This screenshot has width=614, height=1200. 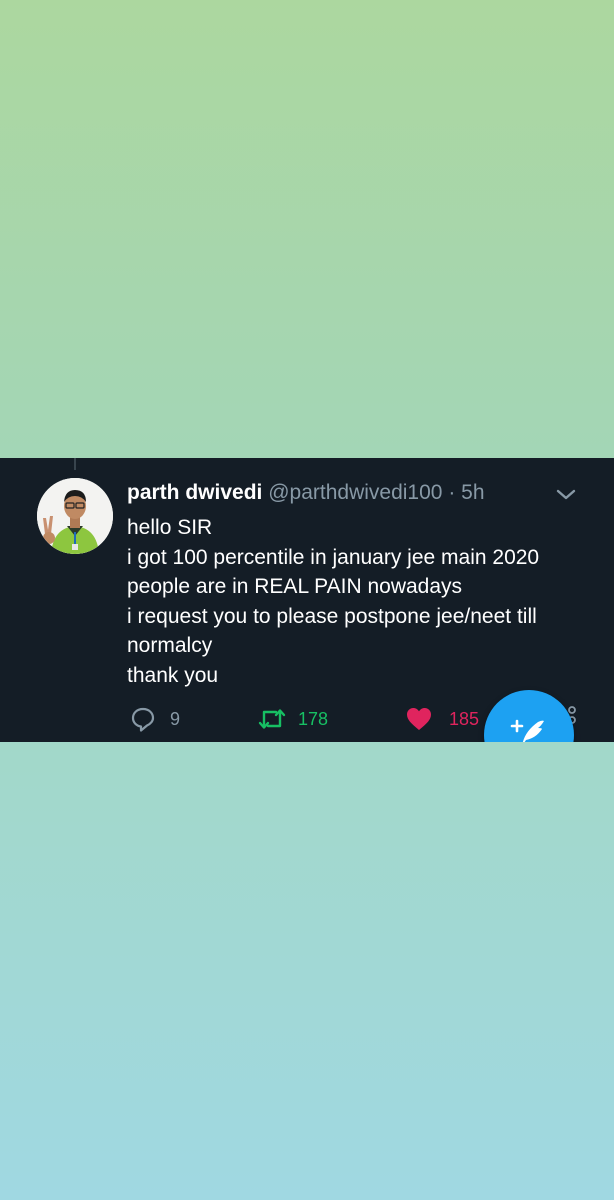 I want to click on like-count: 185, so click(x=464, y=718).